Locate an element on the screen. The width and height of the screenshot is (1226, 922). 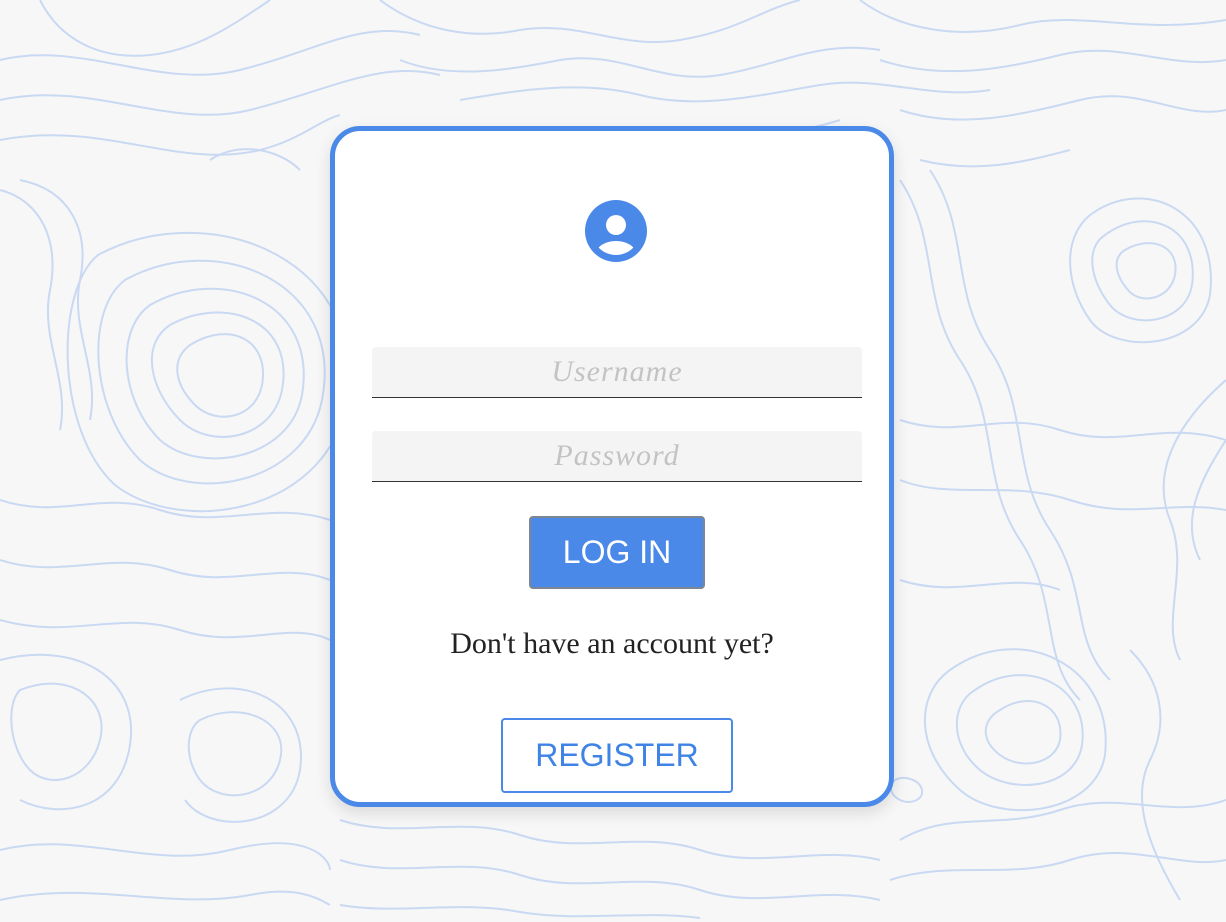
register-button: REGISTER is located at coordinates (617, 755).